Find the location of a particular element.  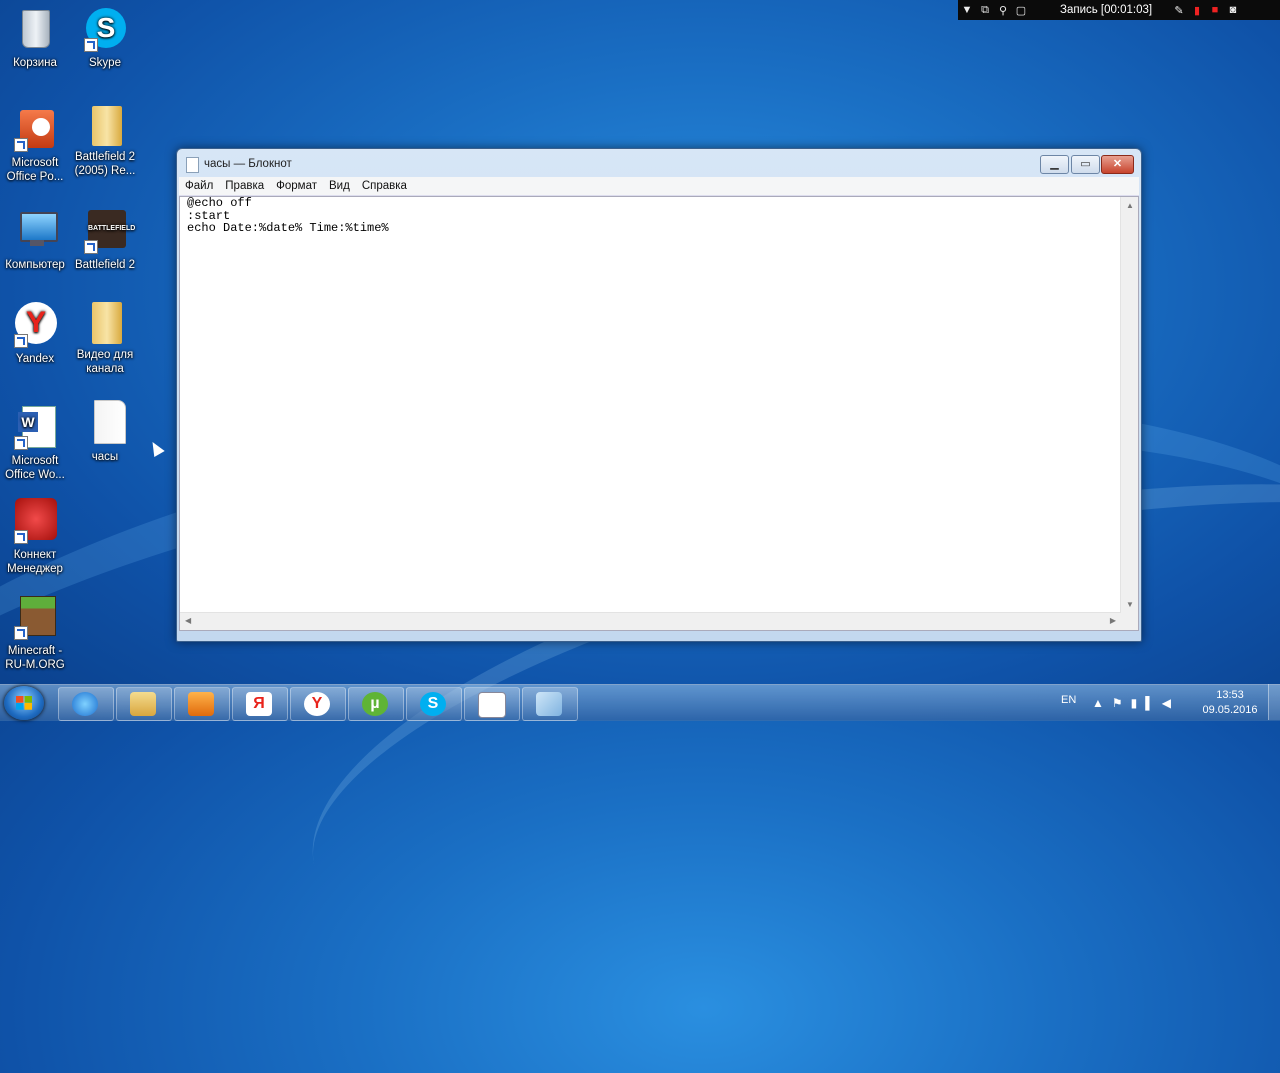

screen-recorder-toolbar: ▼ ⧉ ⚲ ▢ Запись [00:01:03] ✎ ▮ ■ ◙ is located at coordinates (1119, 10).